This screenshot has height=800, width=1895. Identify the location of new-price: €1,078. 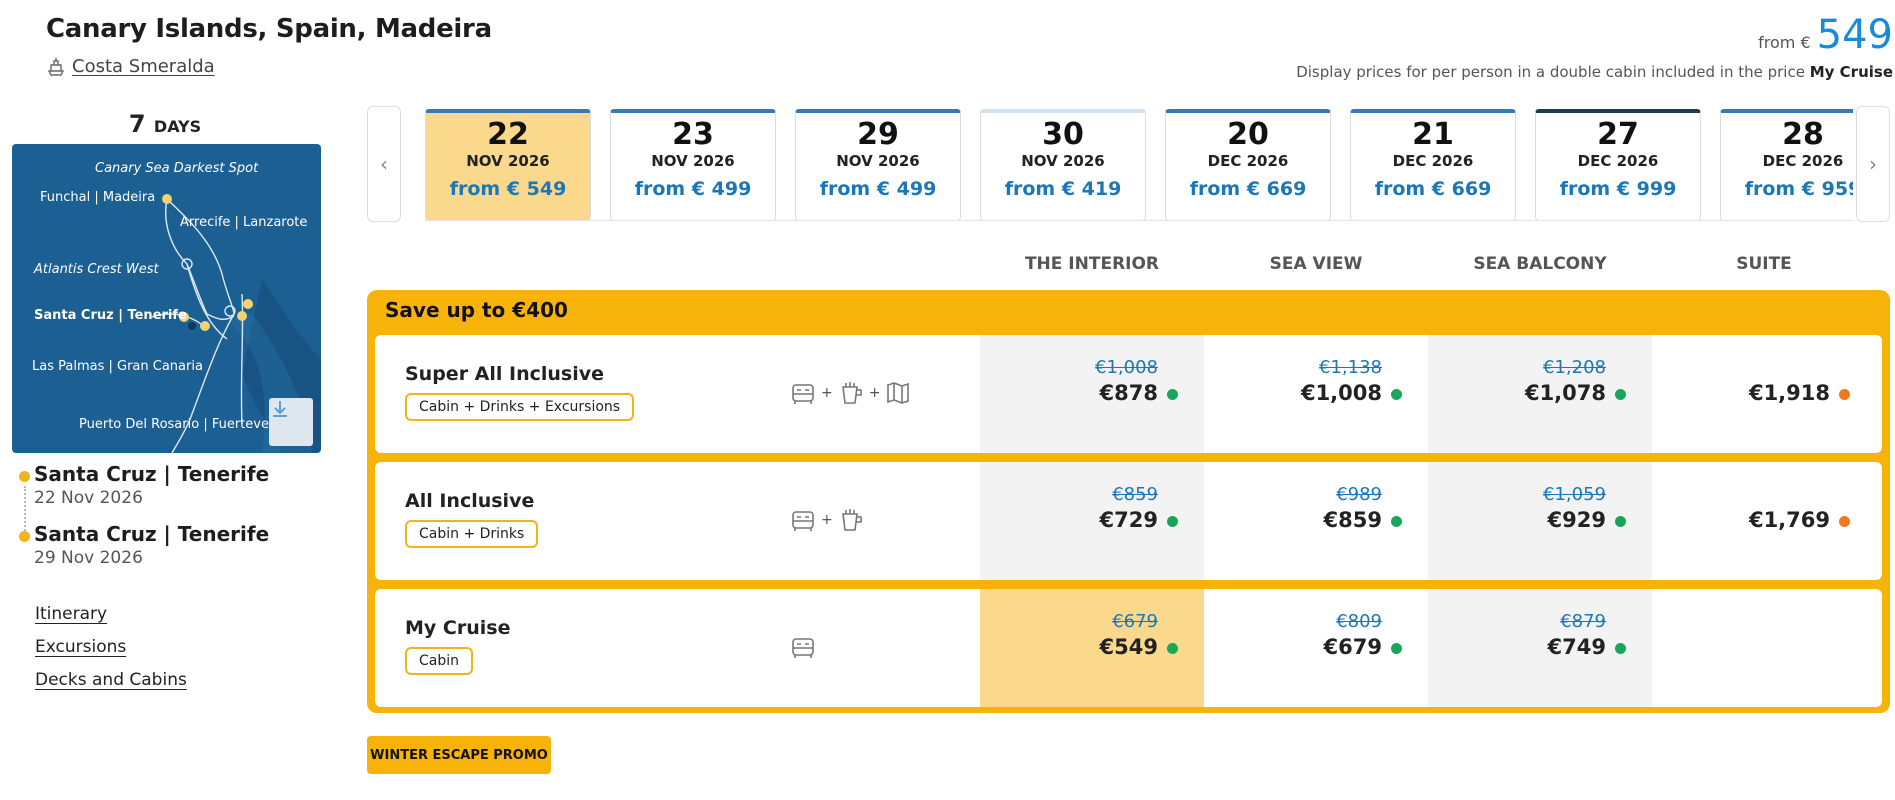
(1565, 393).